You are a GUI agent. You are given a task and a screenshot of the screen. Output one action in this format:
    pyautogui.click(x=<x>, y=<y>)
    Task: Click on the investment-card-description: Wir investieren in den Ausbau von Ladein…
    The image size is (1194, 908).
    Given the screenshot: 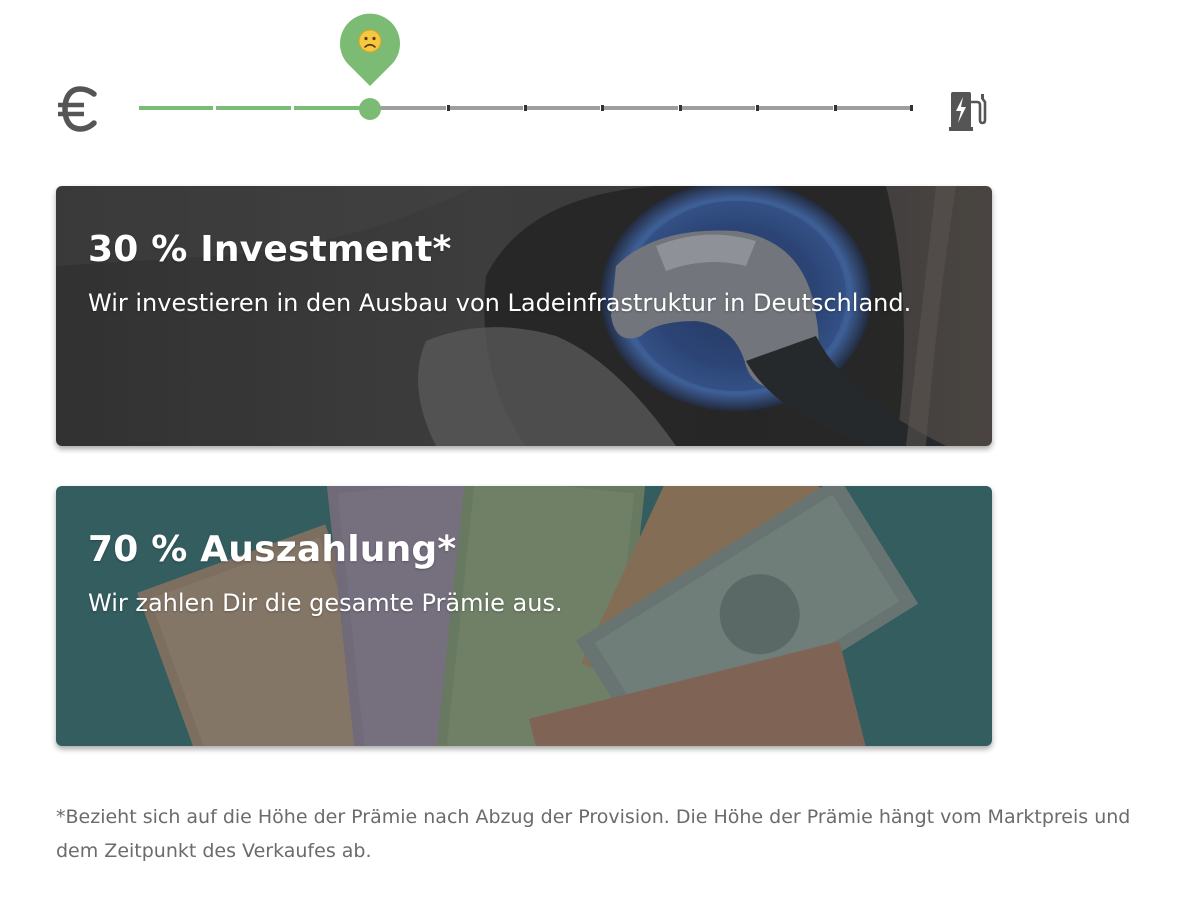 What is the action you would take?
    pyautogui.click(x=500, y=303)
    